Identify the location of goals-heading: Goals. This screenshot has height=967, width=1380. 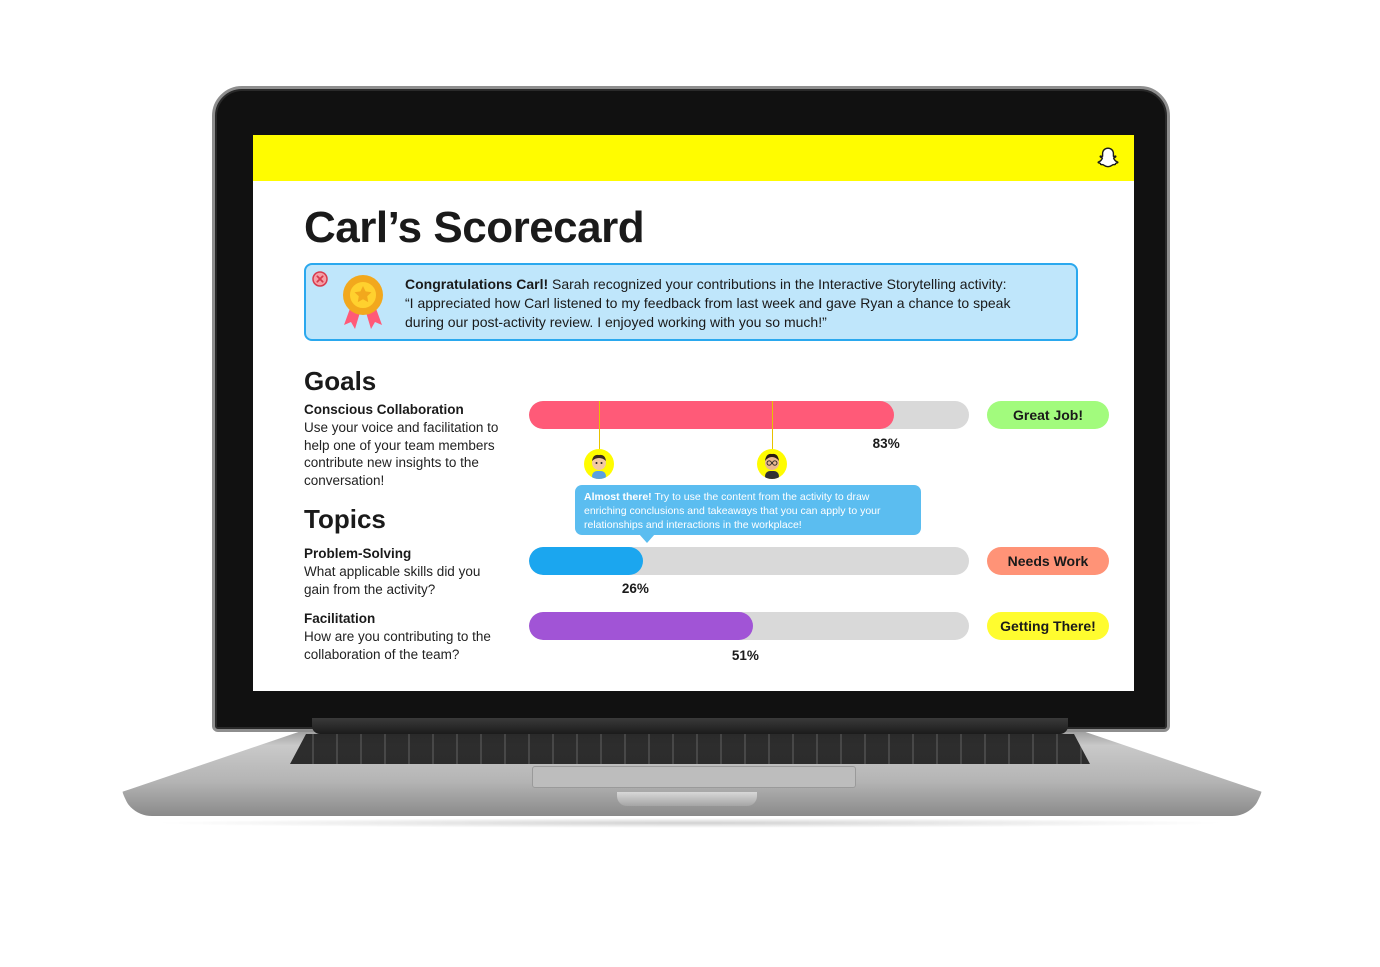
(340, 381).